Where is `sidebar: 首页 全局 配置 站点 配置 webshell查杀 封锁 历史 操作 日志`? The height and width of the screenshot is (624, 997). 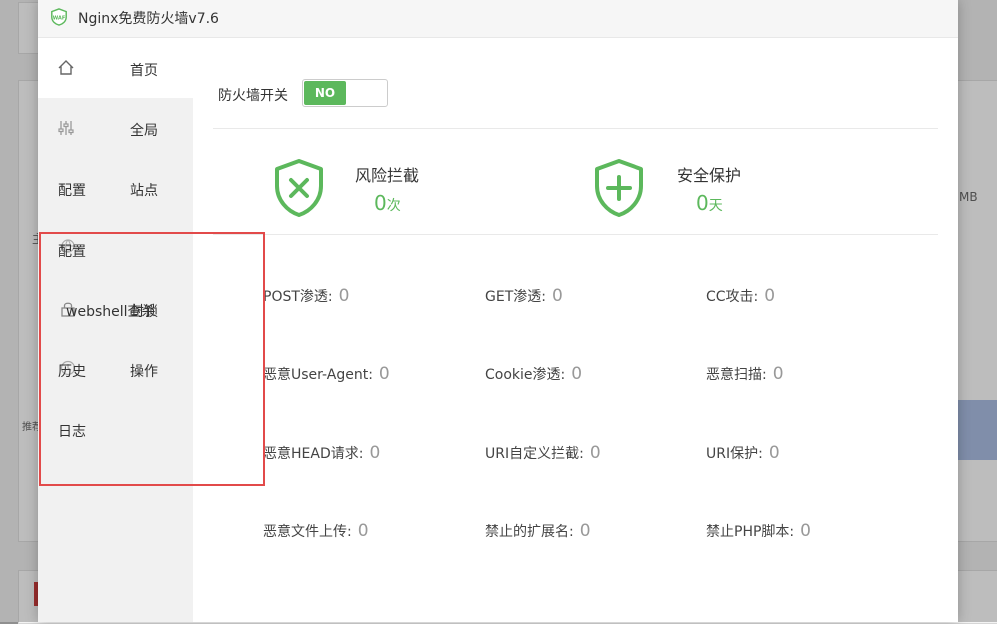 sidebar: 首页 全局 配置 站点 配置 webshell查杀 封锁 历史 操作 日志 is located at coordinates (115, 330).